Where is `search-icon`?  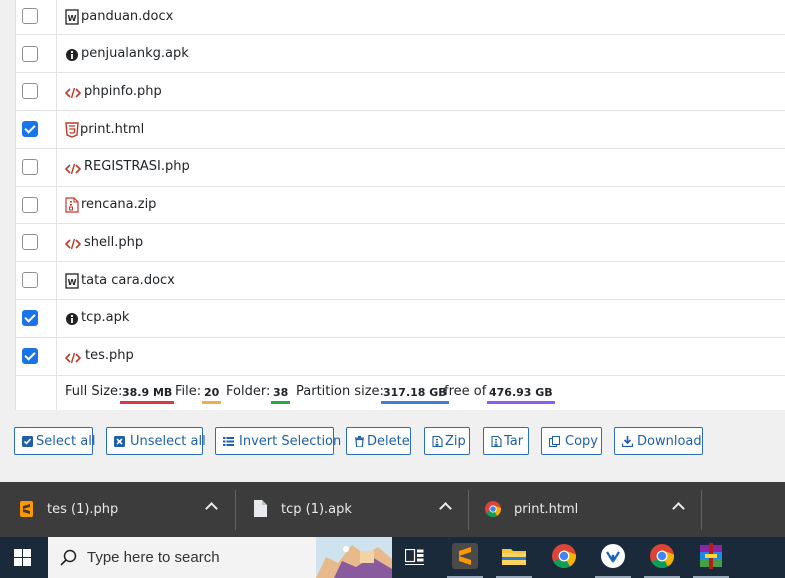 search-icon is located at coordinates (68, 557).